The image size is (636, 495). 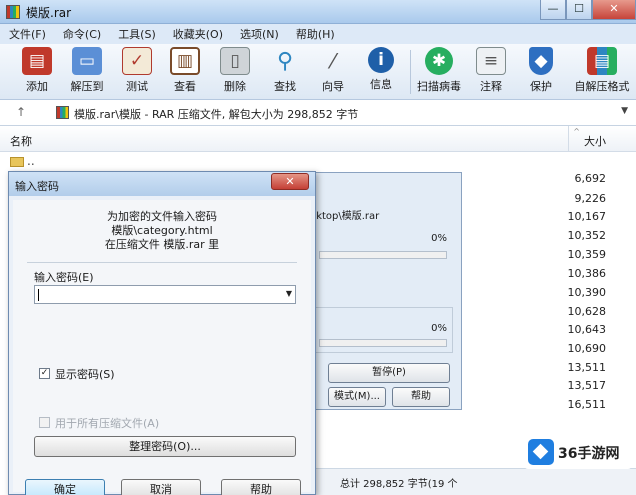 What do you see at coordinates (587, 385) in the screenshot?
I see `file-size: 13,517` at bounding box center [587, 385].